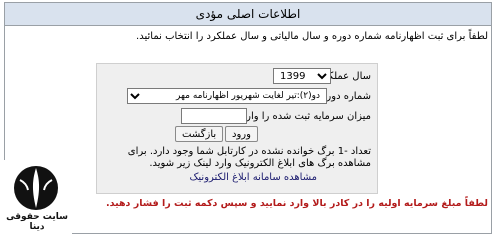 The width and height of the screenshot is (500, 240). I want to click on enter-button: ورود, so click(241, 134).